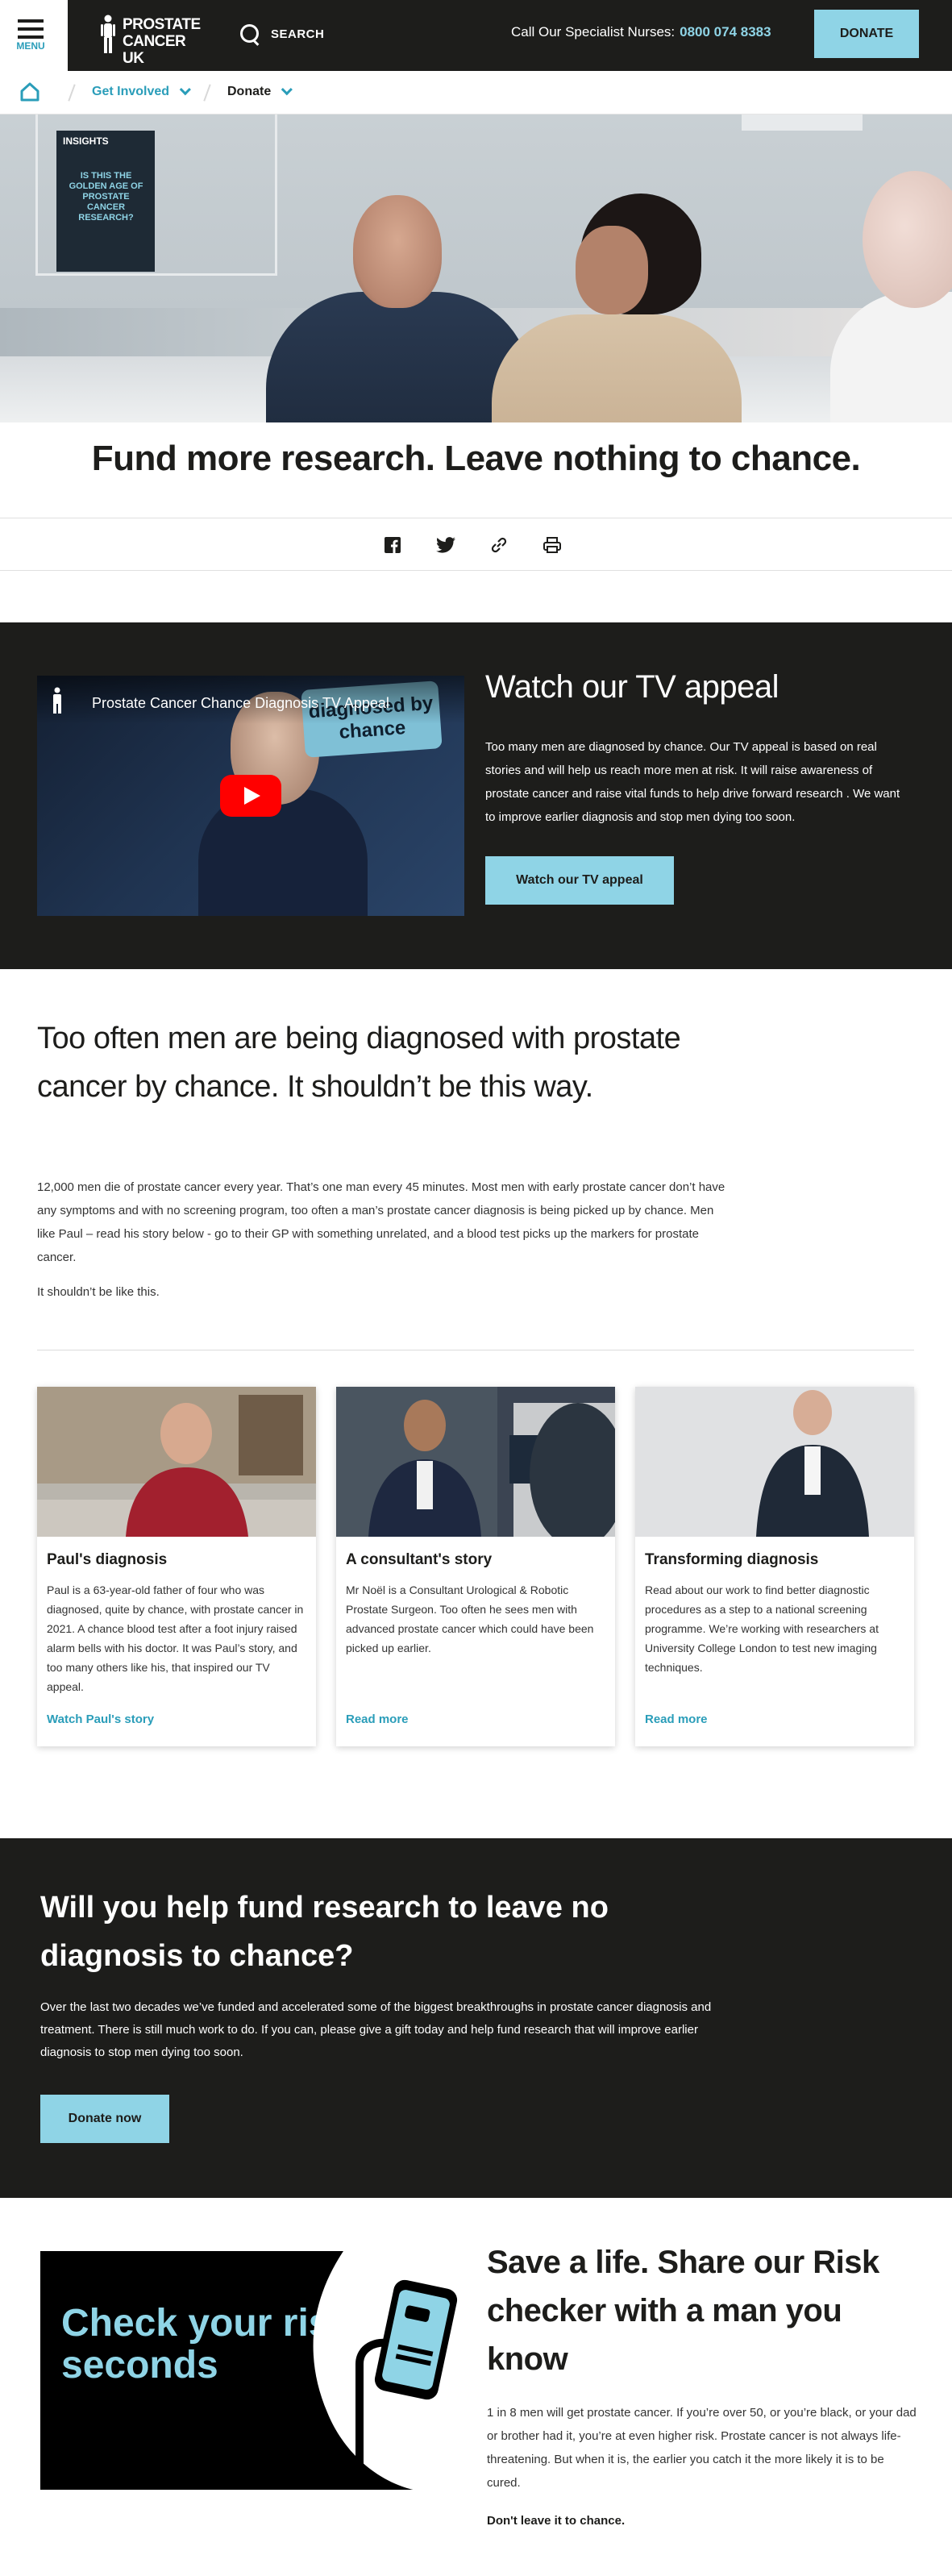  Describe the element at coordinates (155, 50) in the screenshot. I see `logo-line-2: CANCER UK` at that location.